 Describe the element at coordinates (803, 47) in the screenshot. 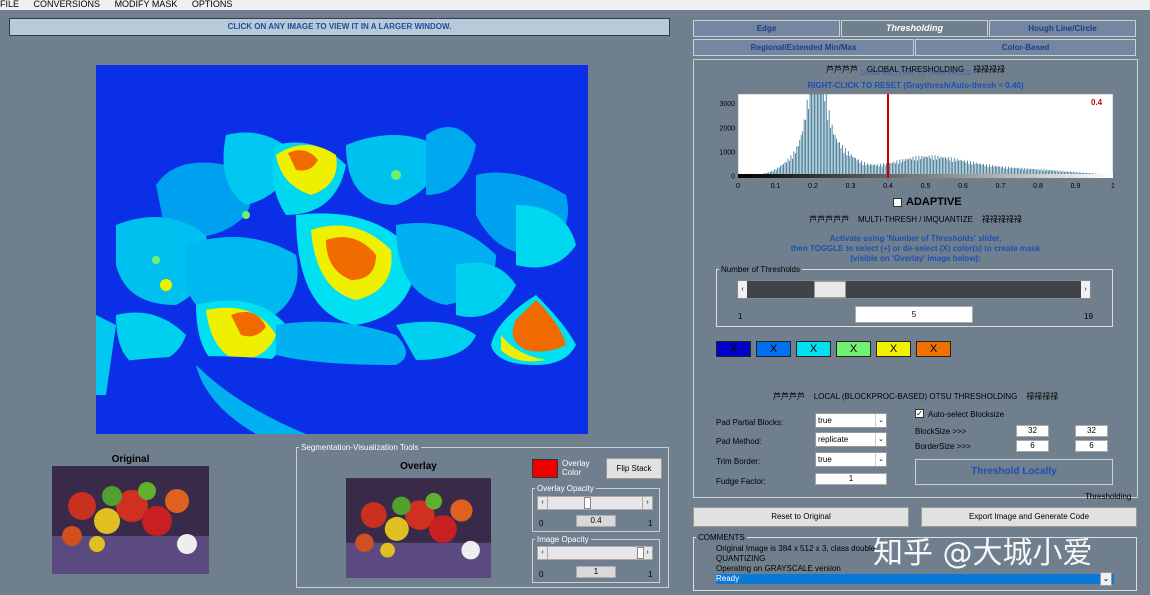

I see `tab-regional-extended-minmax: Regional/Extended Min/Max` at that location.